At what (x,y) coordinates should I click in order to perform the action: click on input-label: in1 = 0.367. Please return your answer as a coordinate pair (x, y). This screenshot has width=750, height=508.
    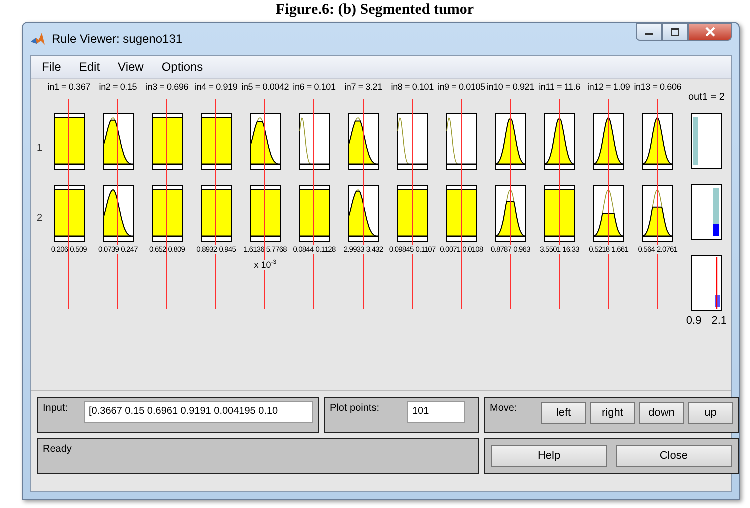
    Looking at the image, I should click on (69, 87).